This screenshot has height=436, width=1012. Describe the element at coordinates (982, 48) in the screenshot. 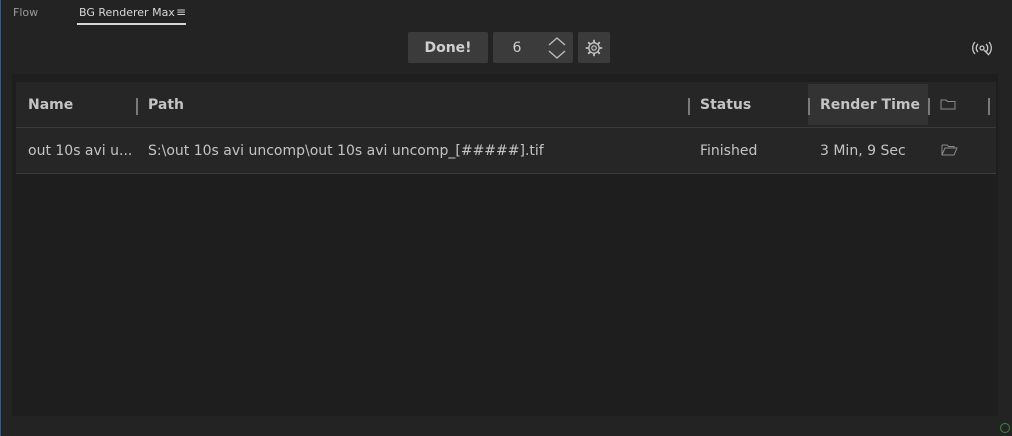

I see `broadcast-icon` at that location.